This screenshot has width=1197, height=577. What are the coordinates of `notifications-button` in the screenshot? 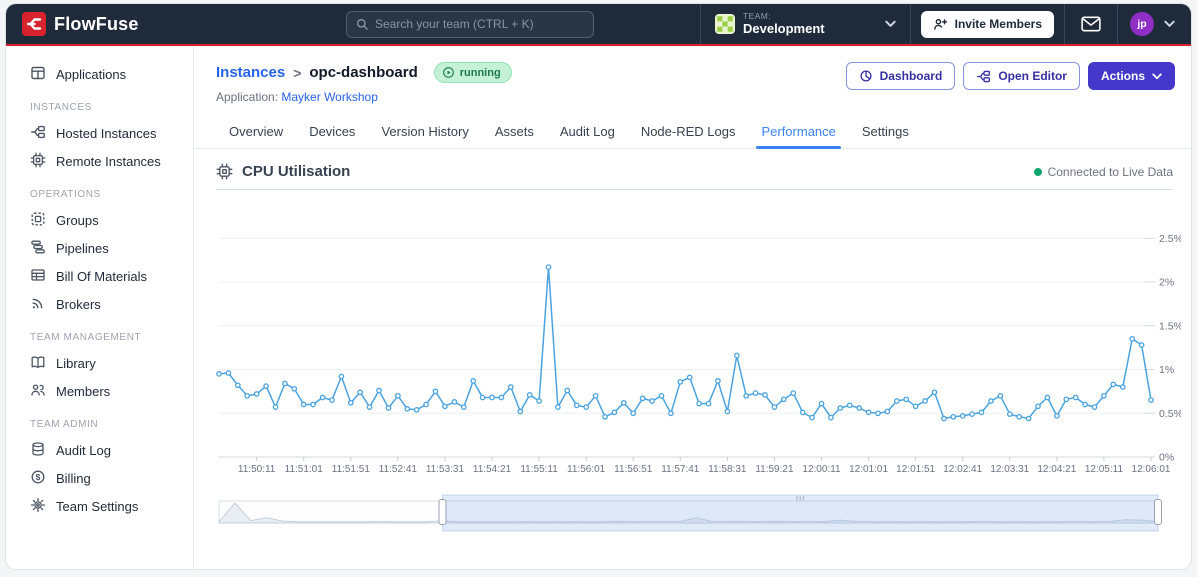 It's located at (1091, 24).